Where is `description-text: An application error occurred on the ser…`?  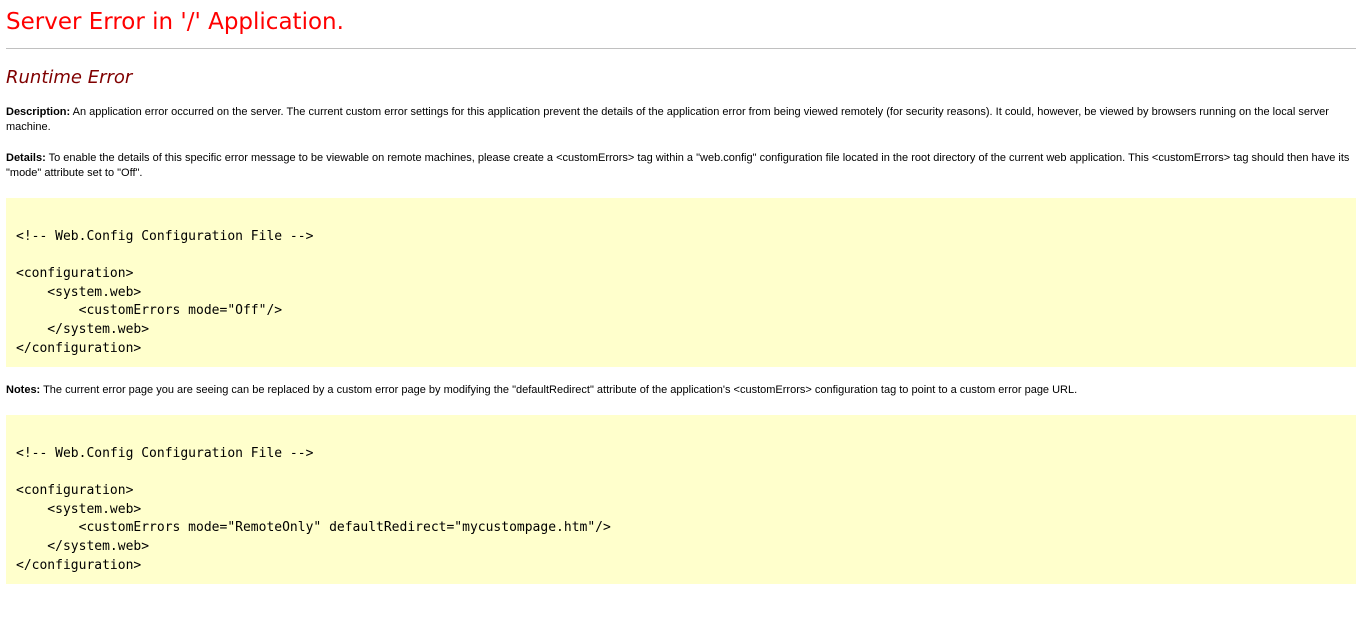
description-text: An application error occurred on the ser… is located at coordinates (667, 119).